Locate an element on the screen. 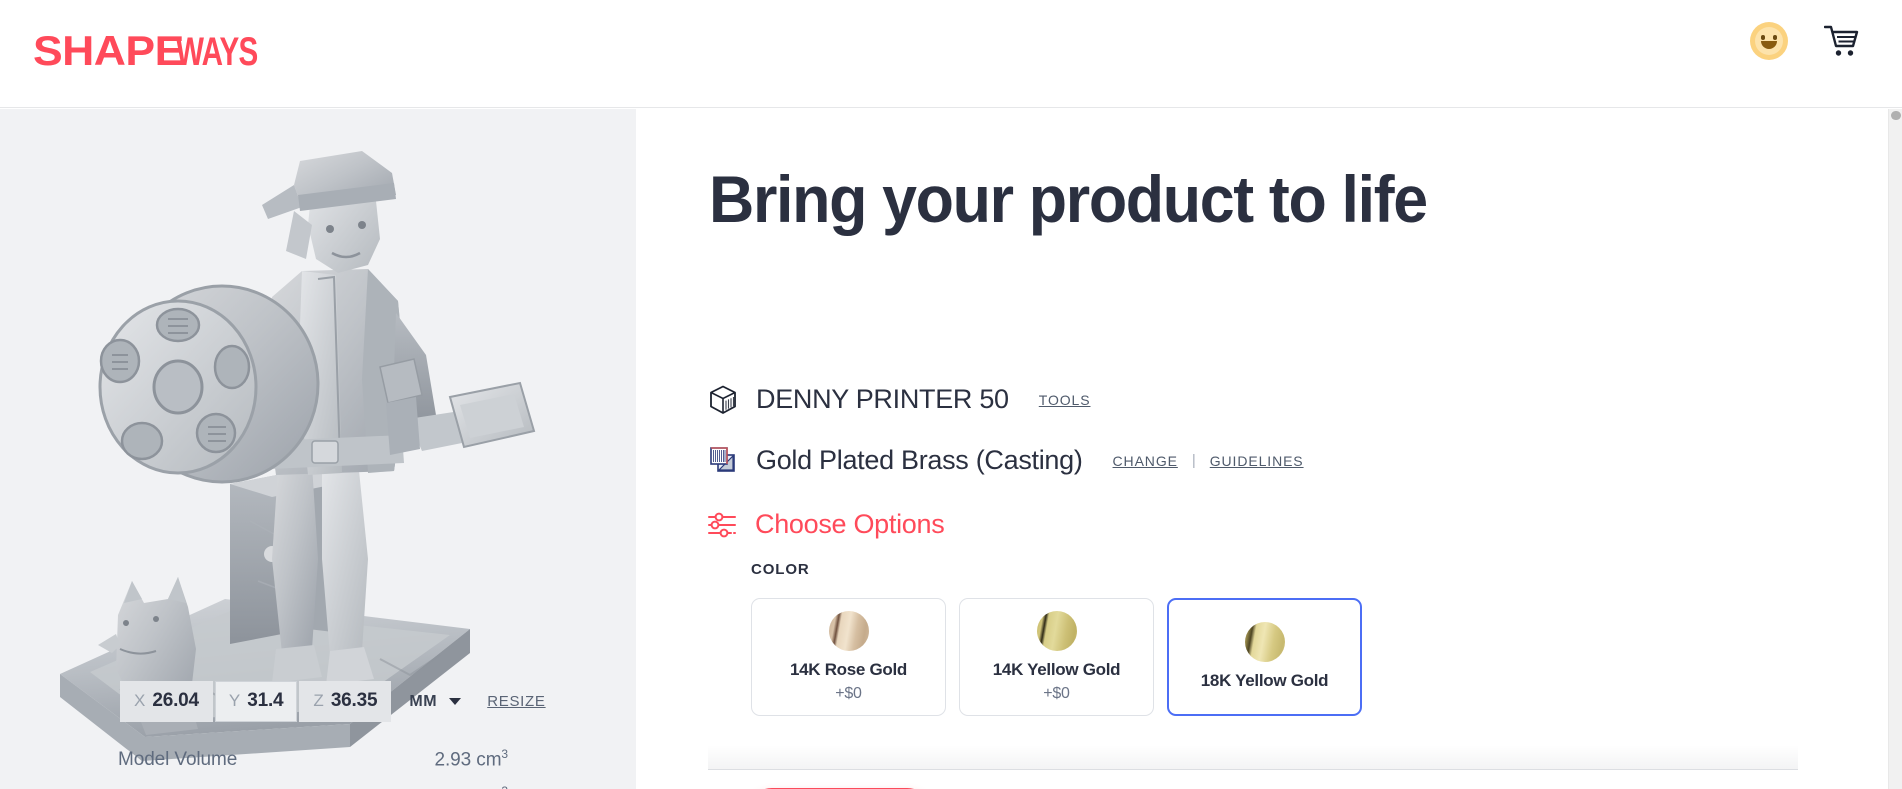 The height and width of the screenshot is (789, 1902). stat-row: Model Volume 2.93 cm3 is located at coordinates (313, 759).